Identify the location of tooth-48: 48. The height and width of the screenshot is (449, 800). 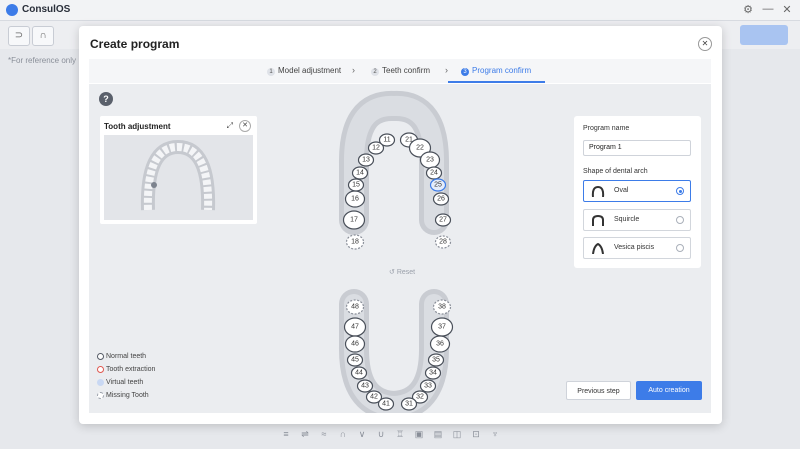
(355, 307).